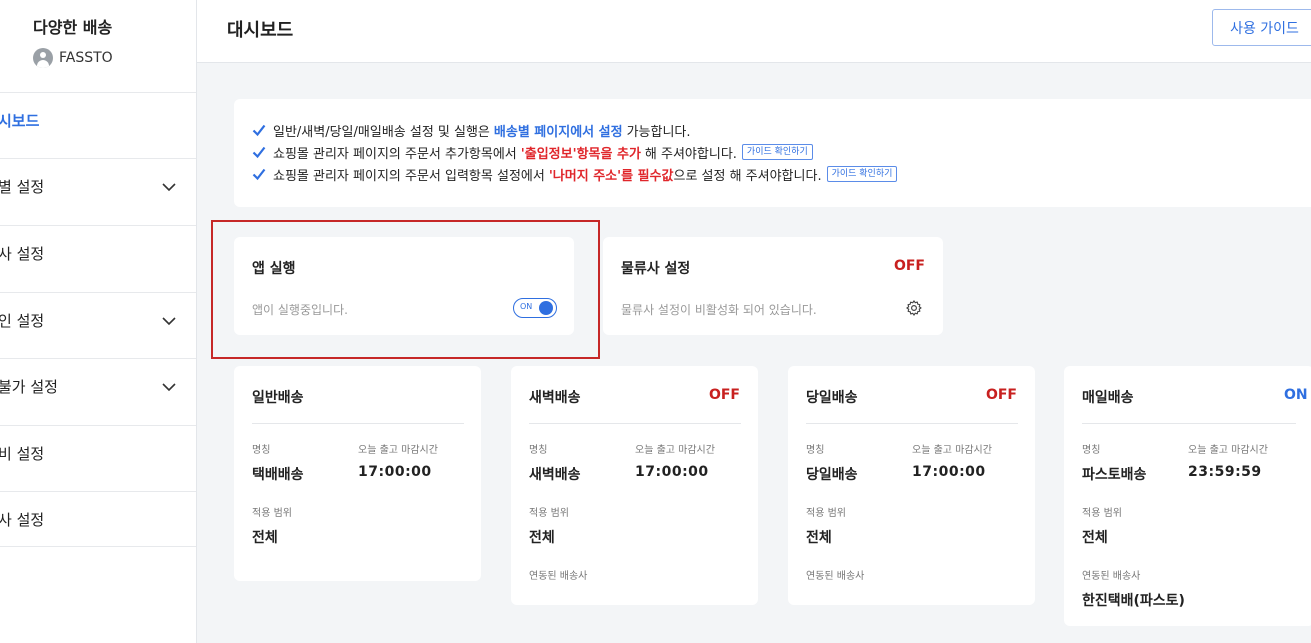 The image size is (1311, 643). Describe the element at coordinates (580, 154) in the screenshot. I see `notice-highlight: '출입정보'항목을 추가` at that location.